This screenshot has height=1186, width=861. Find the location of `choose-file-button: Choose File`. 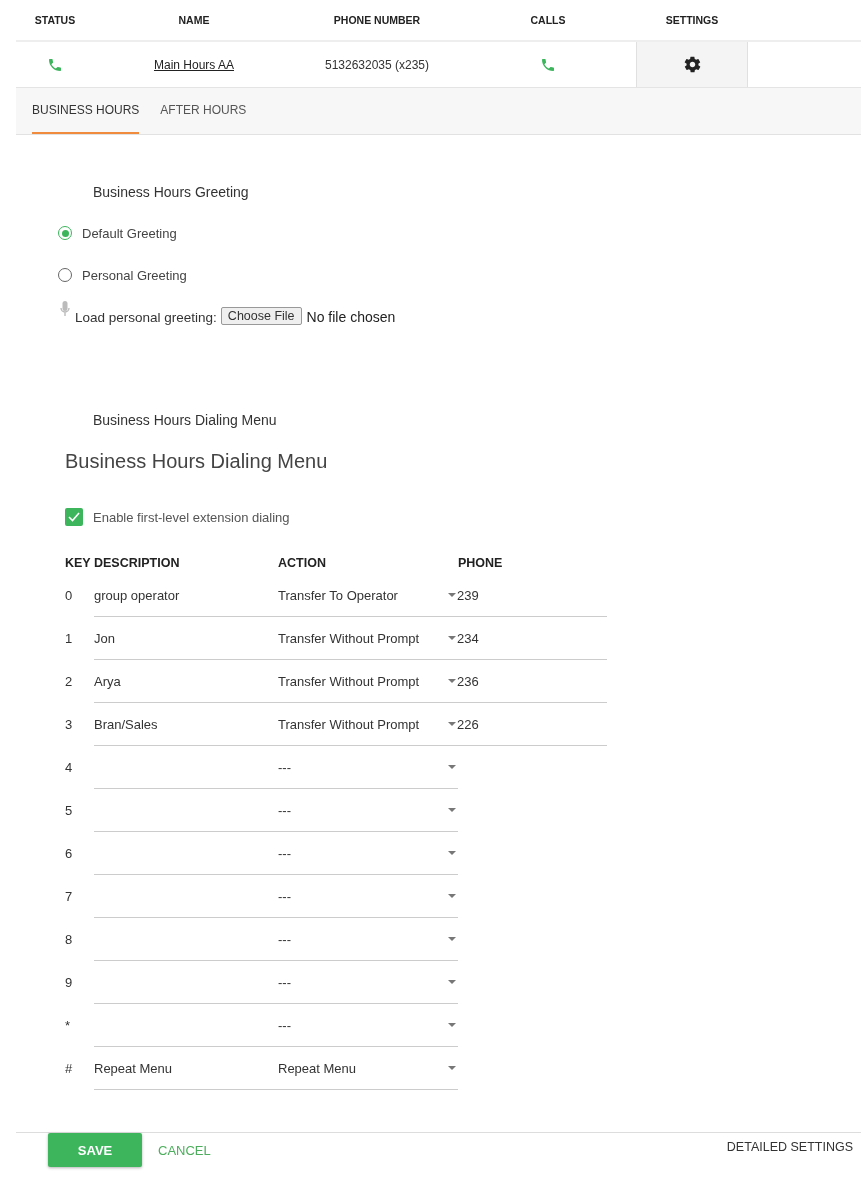

choose-file-button: Choose File is located at coordinates (261, 316).